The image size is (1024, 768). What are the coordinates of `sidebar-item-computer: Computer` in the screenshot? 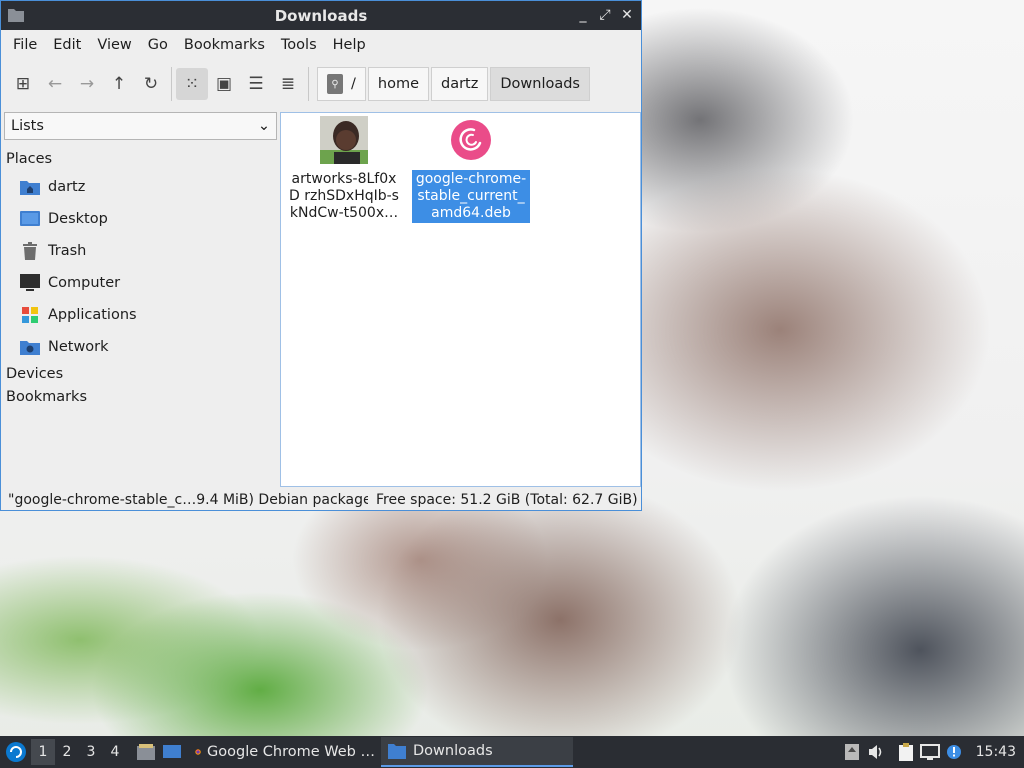 It's located at (140, 283).